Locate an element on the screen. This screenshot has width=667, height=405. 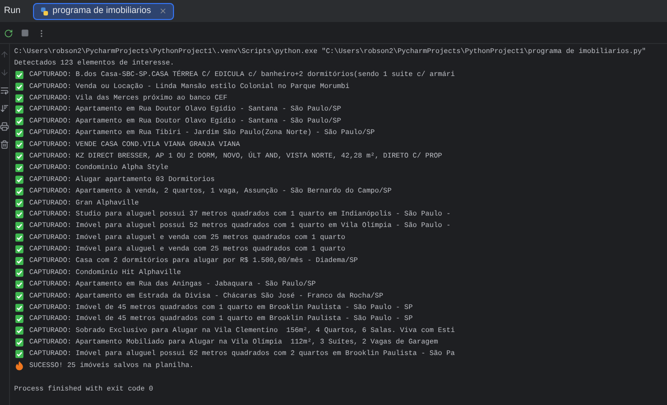
panel-title: Run is located at coordinates (12, 11).